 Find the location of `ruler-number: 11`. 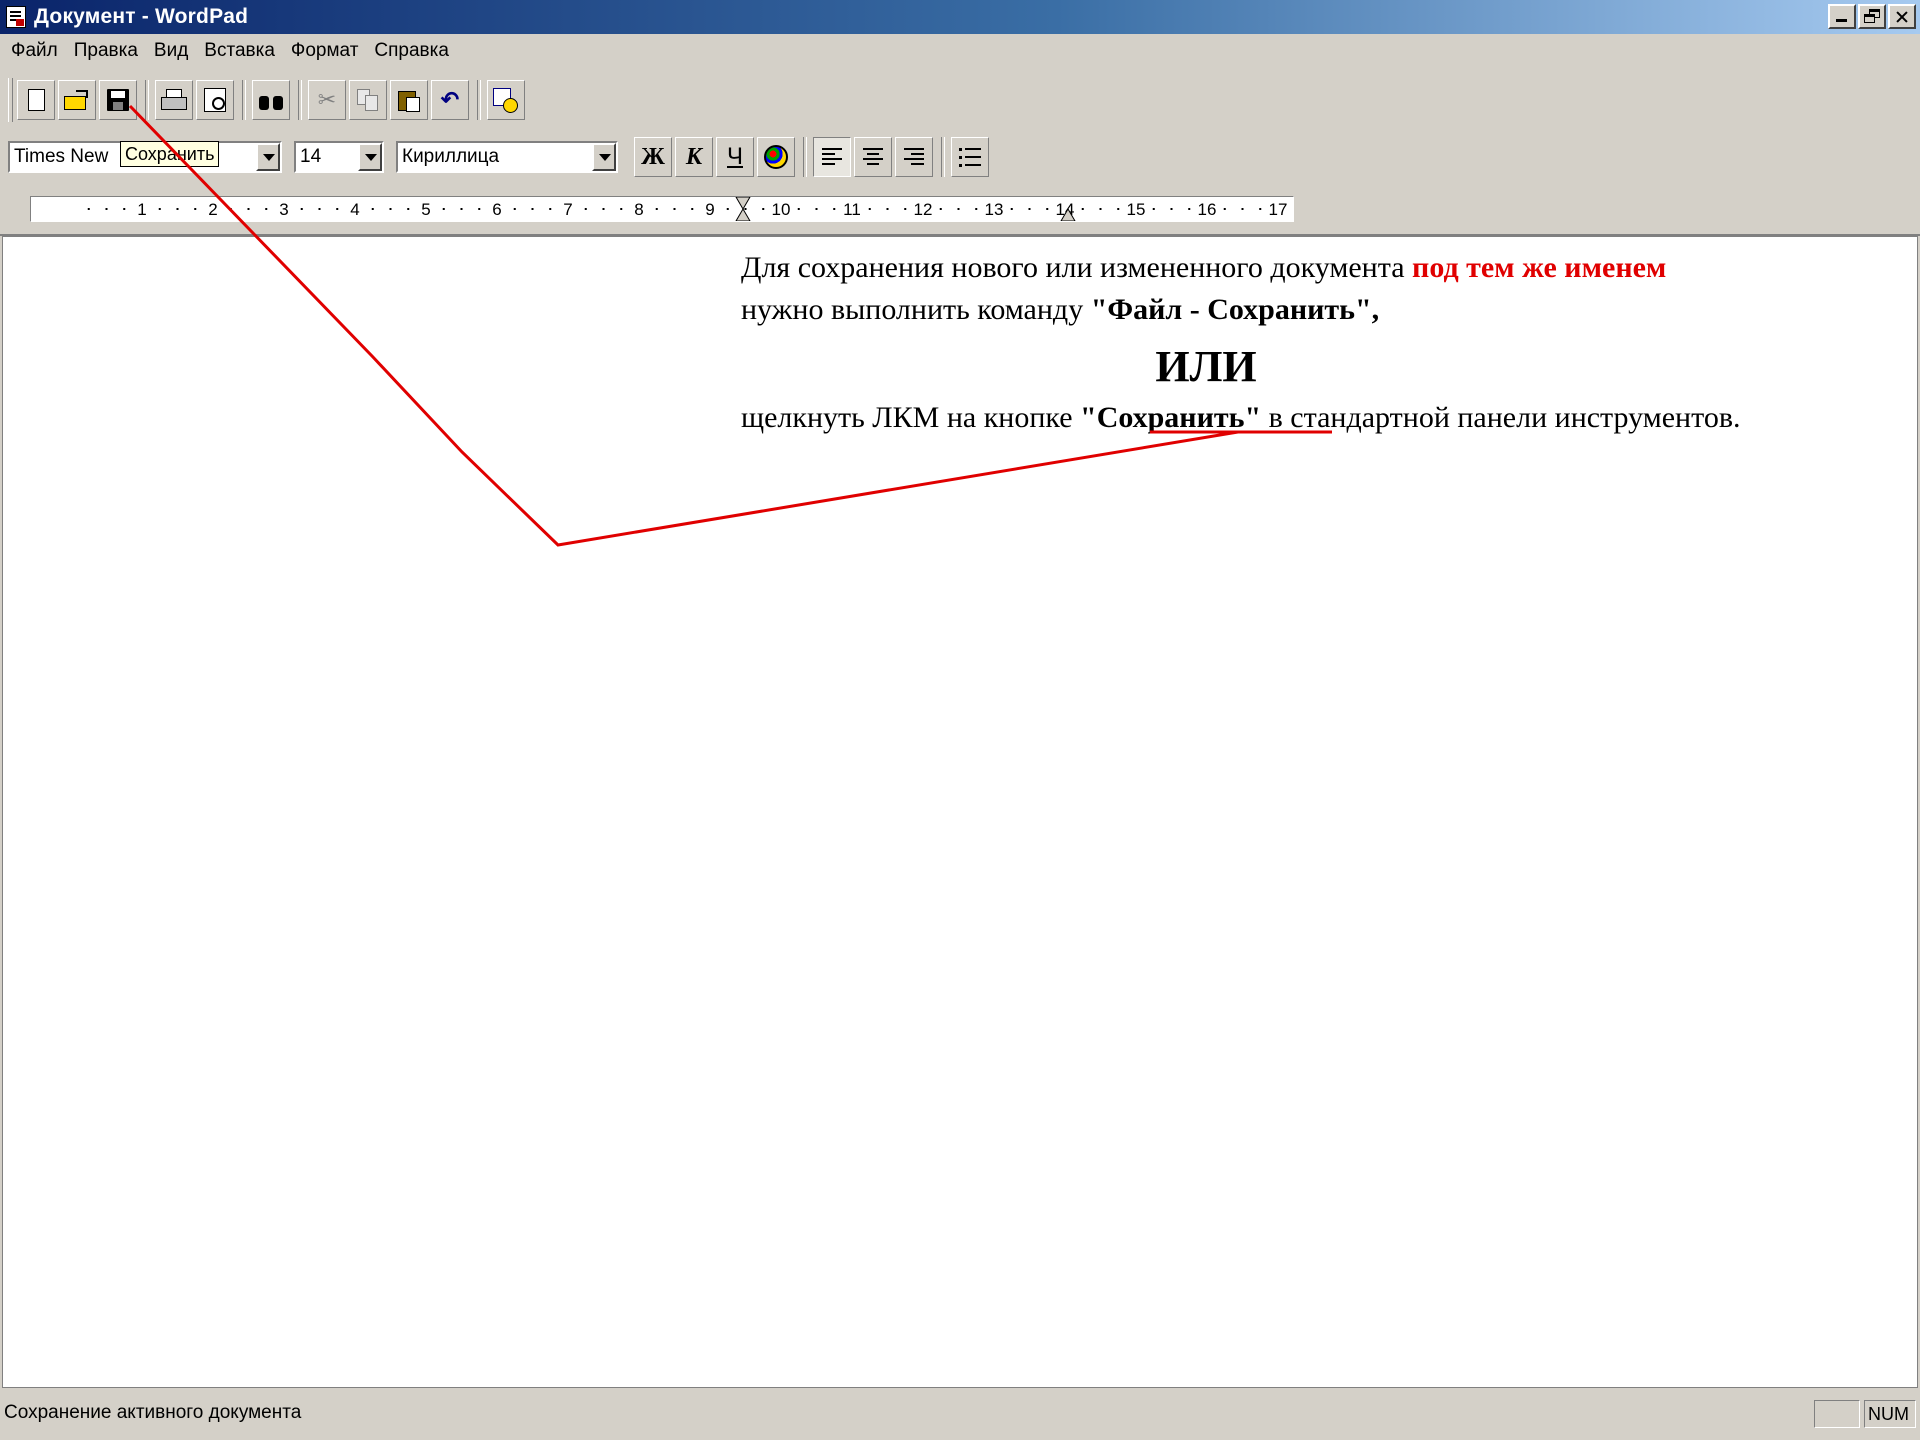

ruler-number: 11 is located at coordinates (852, 209).